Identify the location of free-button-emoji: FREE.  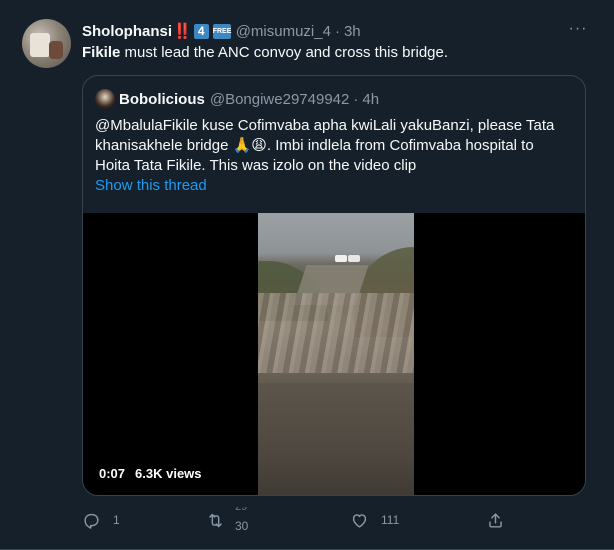
(221, 31).